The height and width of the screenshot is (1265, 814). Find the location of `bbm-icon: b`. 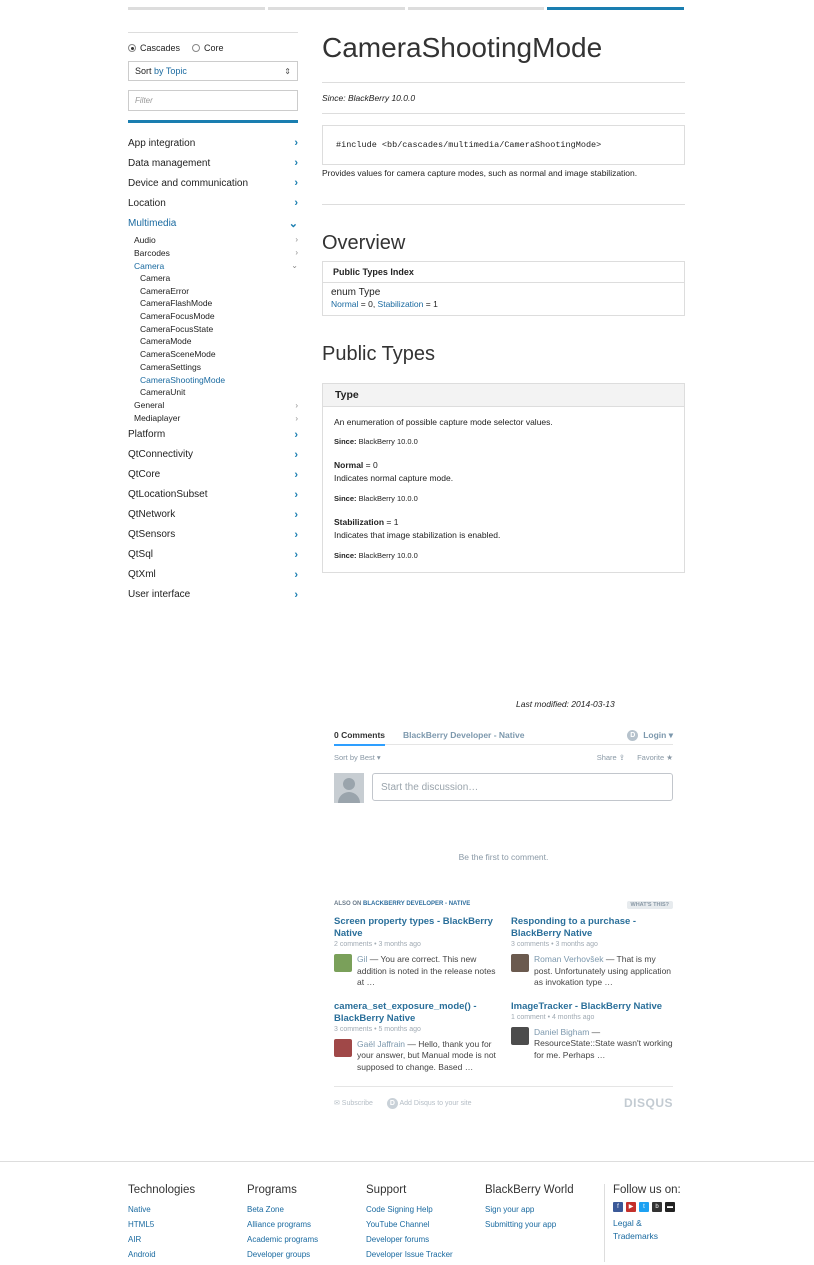

bbm-icon: b is located at coordinates (657, 1207).